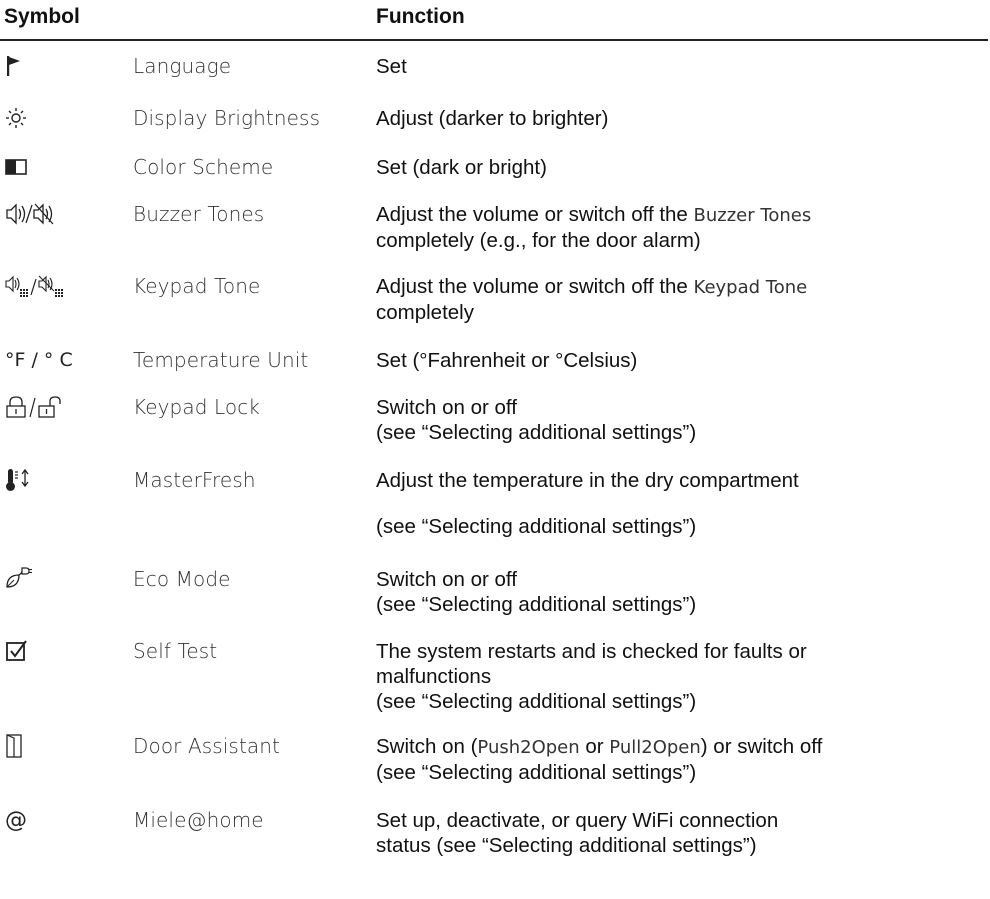 Image resolution: width=990 pixels, height=899 pixels. Describe the element at coordinates (199, 214) in the screenshot. I see `setting-name: Buzzer Tones` at that location.